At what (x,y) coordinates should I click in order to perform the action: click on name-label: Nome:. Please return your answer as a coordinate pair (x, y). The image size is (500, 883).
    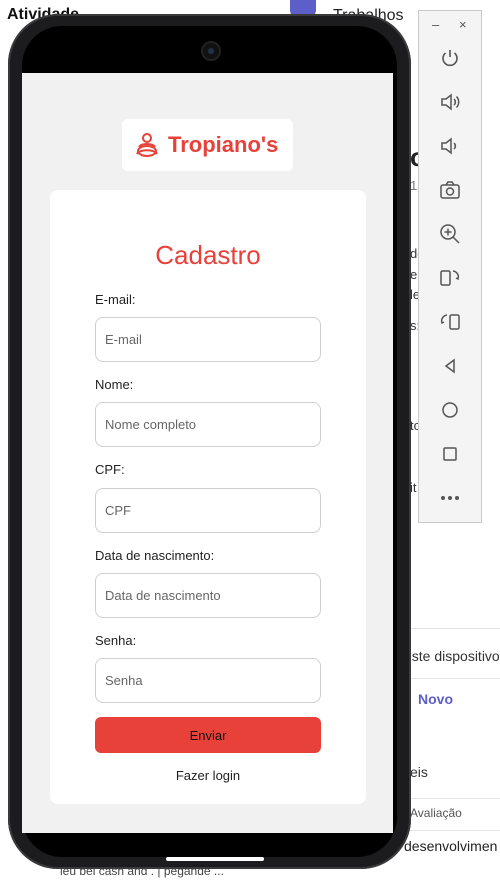
    Looking at the image, I should click on (114, 384).